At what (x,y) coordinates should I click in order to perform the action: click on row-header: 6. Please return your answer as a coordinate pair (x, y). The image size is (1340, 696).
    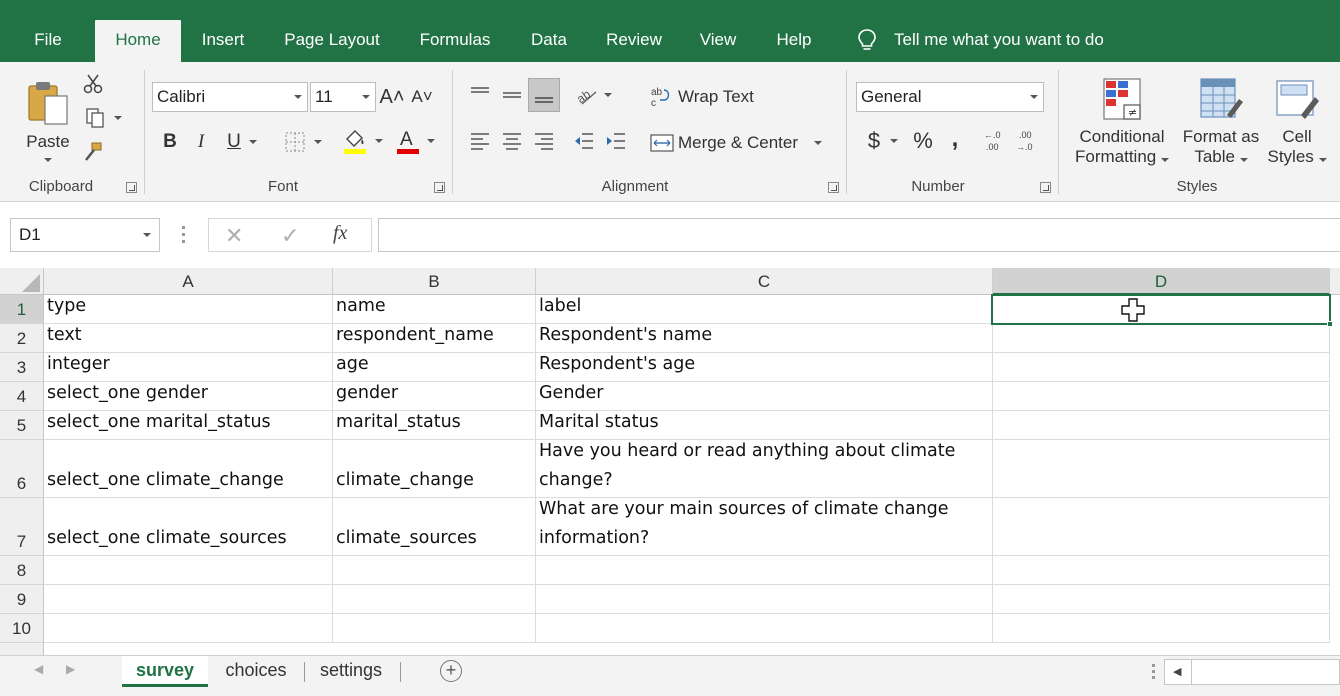
    Looking at the image, I should click on (22, 469).